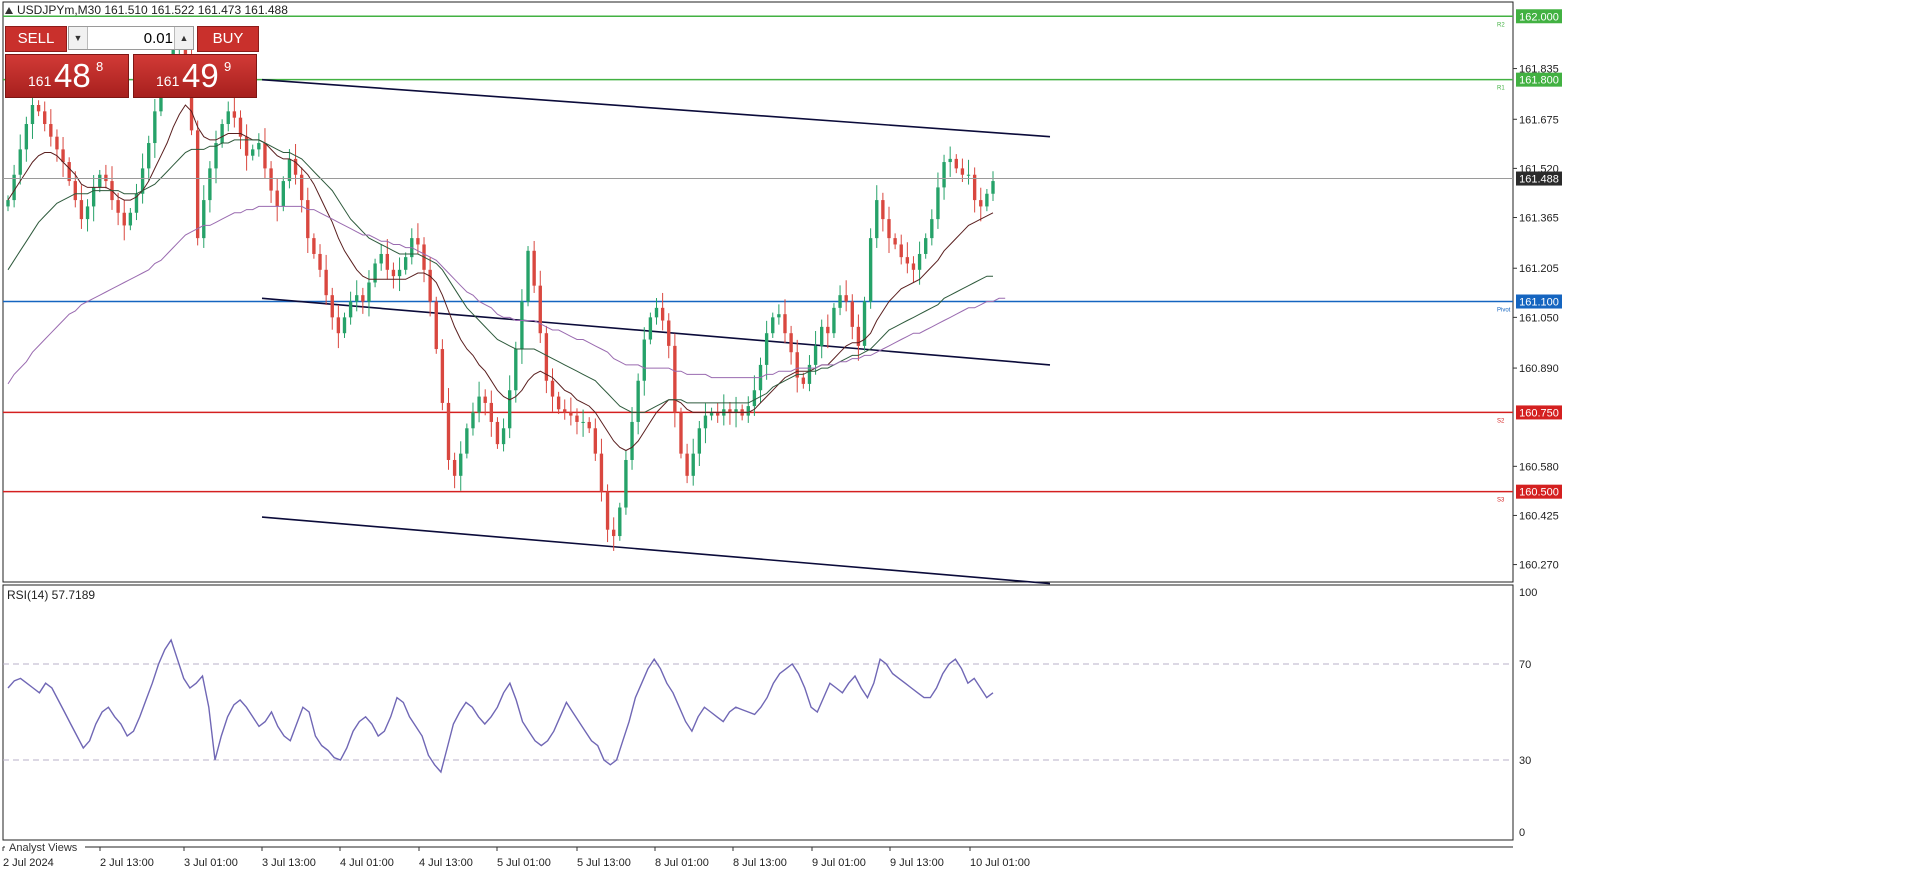  I want to click on time-tick-label: 2 Jul 2024, so click(28, 863).